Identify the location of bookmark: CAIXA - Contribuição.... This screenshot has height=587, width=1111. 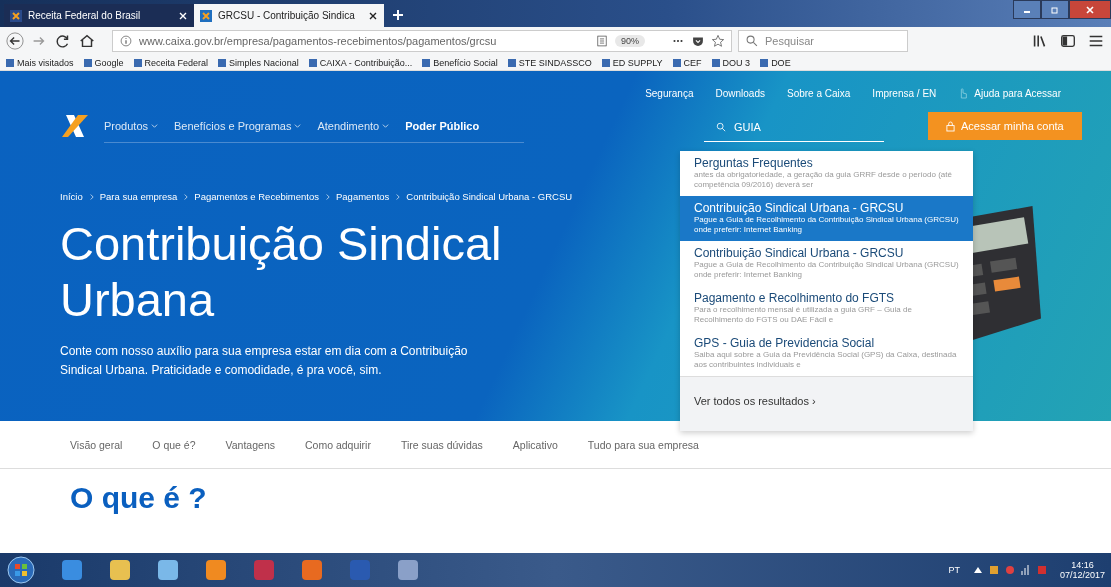
(360, 62).